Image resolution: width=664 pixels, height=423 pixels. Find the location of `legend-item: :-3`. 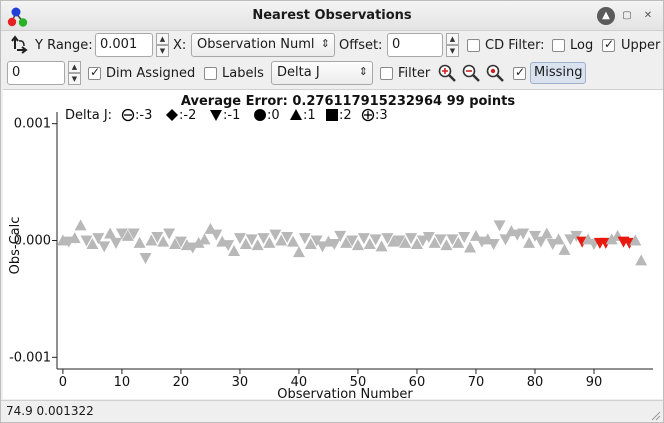

legend-item: :-3 is located at coordinates (136, 115).